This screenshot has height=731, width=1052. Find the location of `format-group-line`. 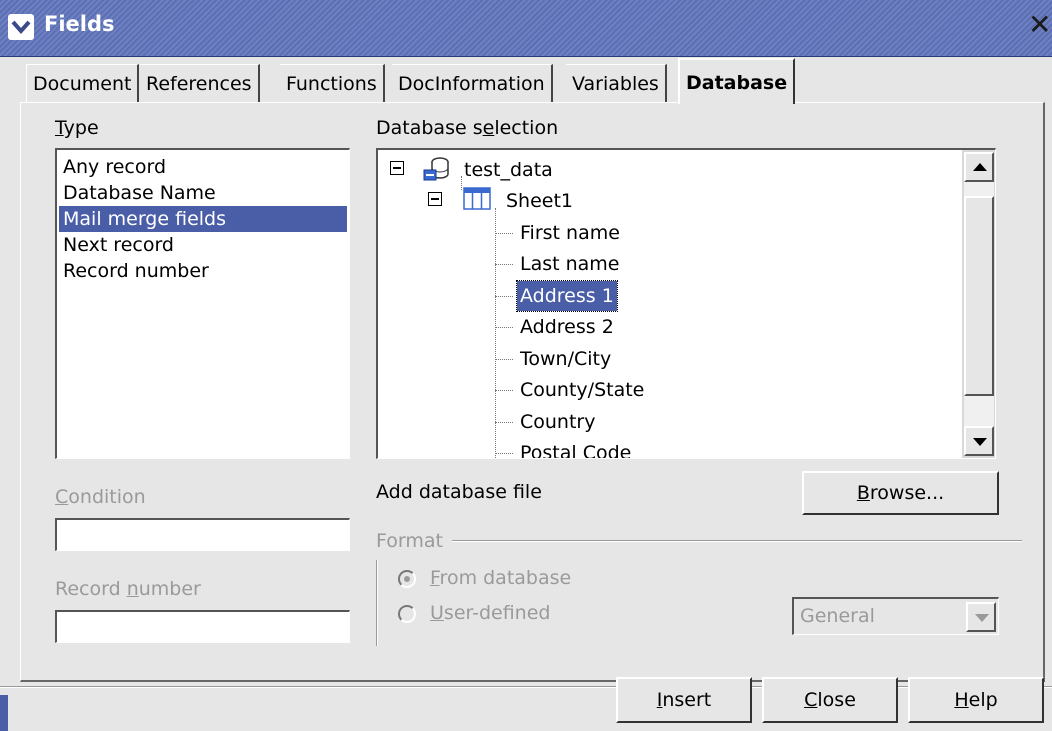

format-group-line is located at coordinates (377, 603).